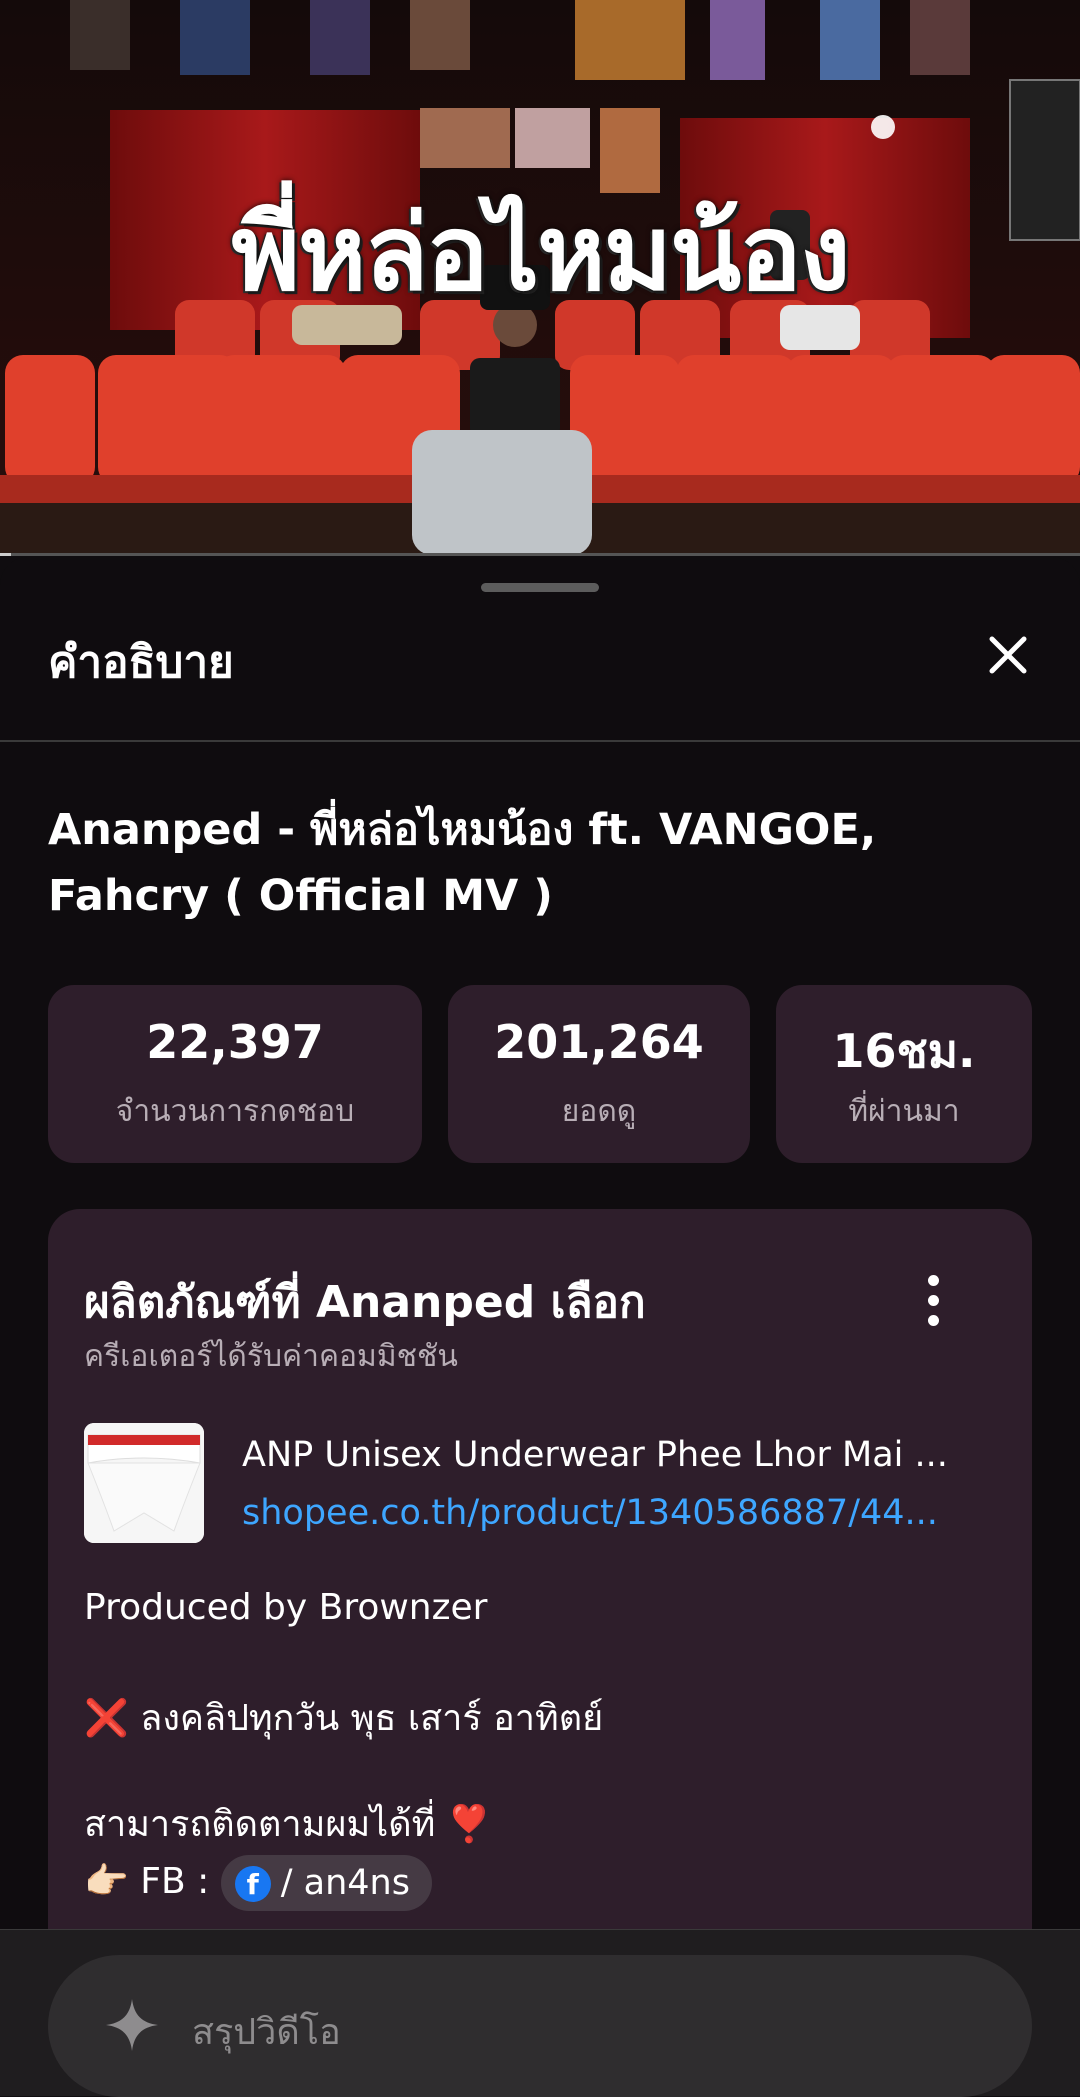 The image size is (1080, 2097). I want to click on facebook-link-chip: f / an4ns, so click(326, 1883).